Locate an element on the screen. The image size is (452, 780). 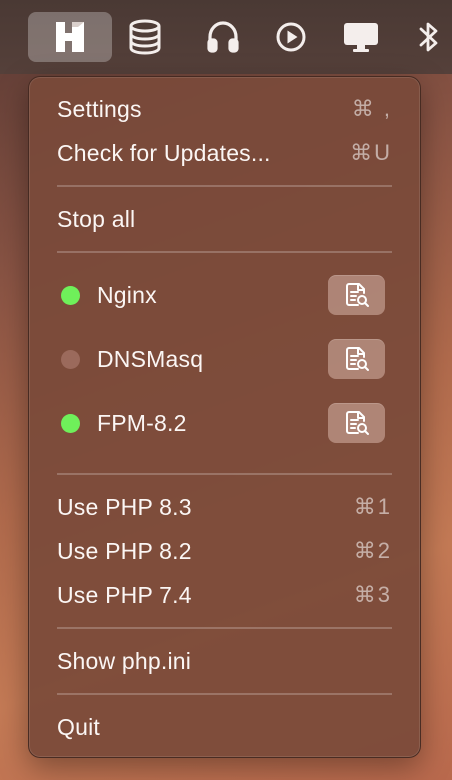
play-icon is located at coordinates (291, 37).